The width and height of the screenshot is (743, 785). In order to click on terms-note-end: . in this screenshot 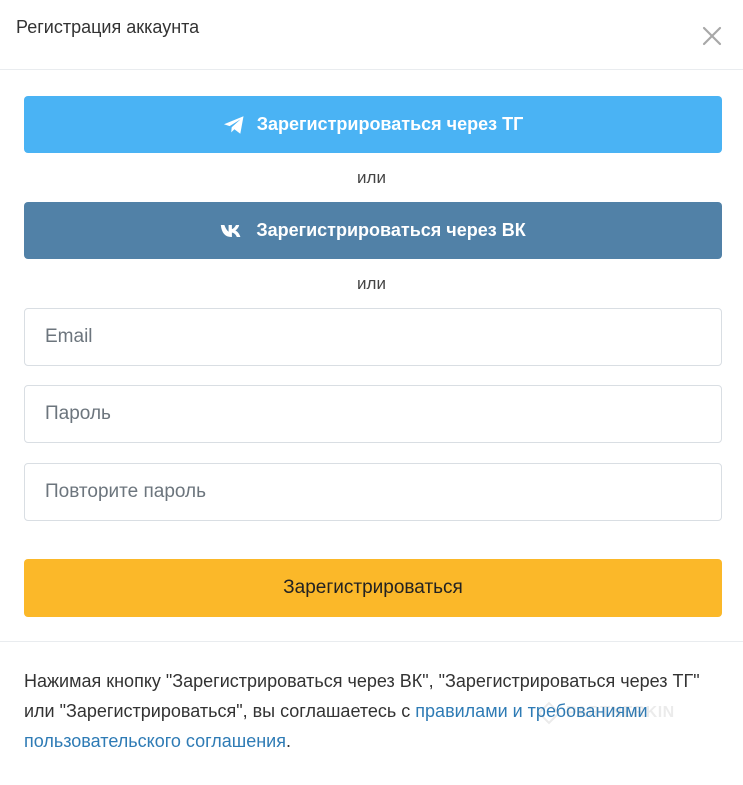, I will do `click(288, 741)`.